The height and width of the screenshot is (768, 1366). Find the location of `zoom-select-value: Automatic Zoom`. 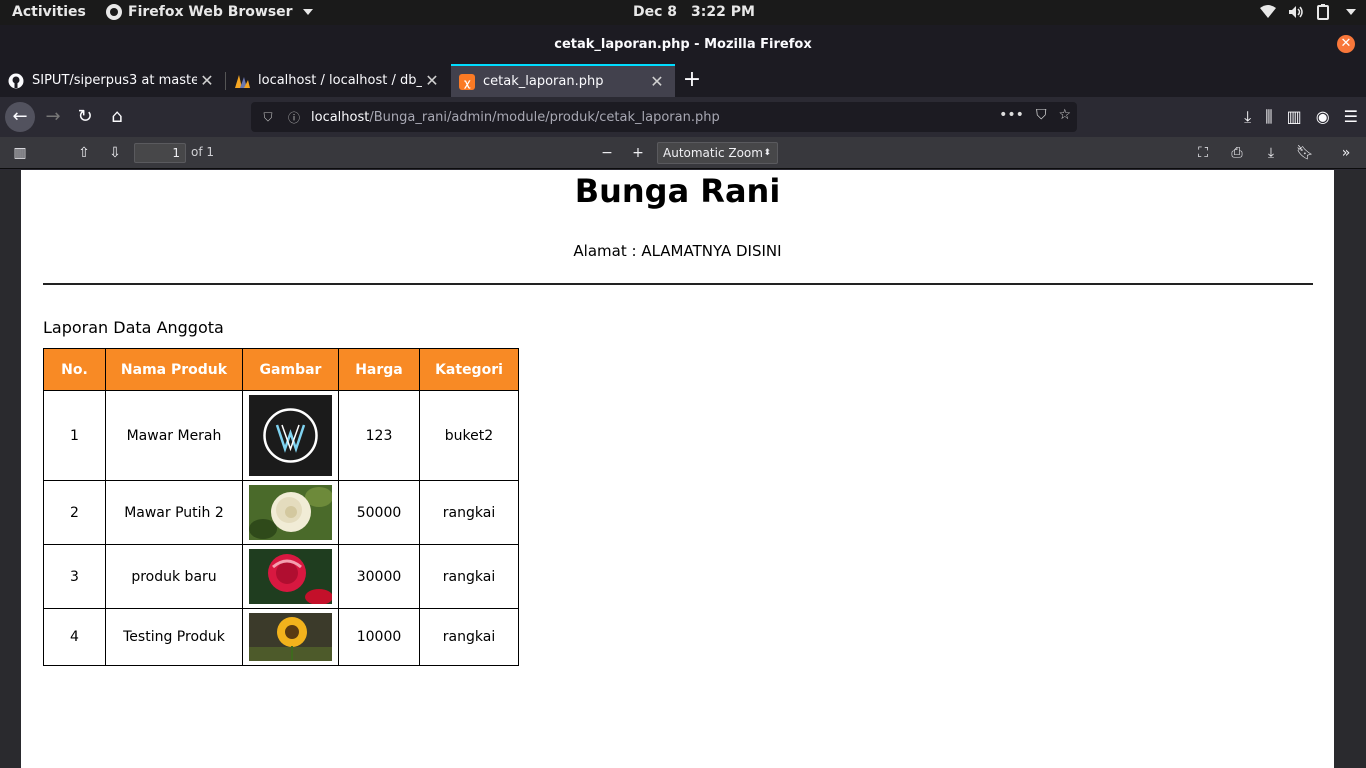

zoom-select-value: Automatic Zoom is located at coordinates (713, 153).